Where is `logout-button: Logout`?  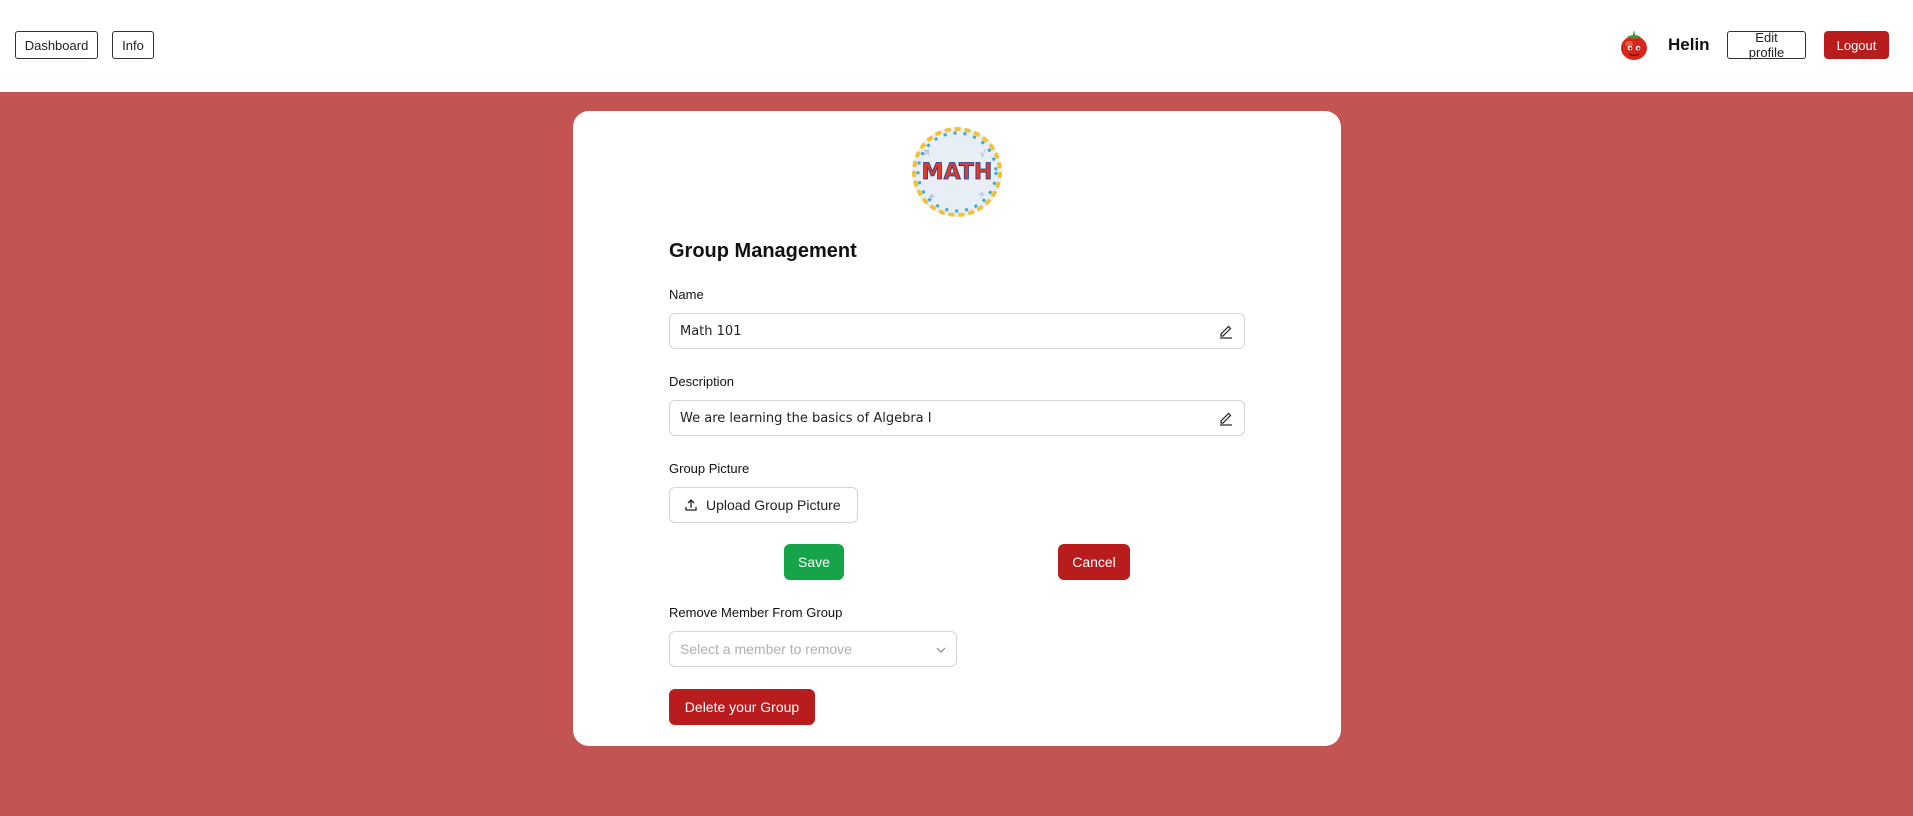
logout-button: Logout is located at coordinates (1856, 45).